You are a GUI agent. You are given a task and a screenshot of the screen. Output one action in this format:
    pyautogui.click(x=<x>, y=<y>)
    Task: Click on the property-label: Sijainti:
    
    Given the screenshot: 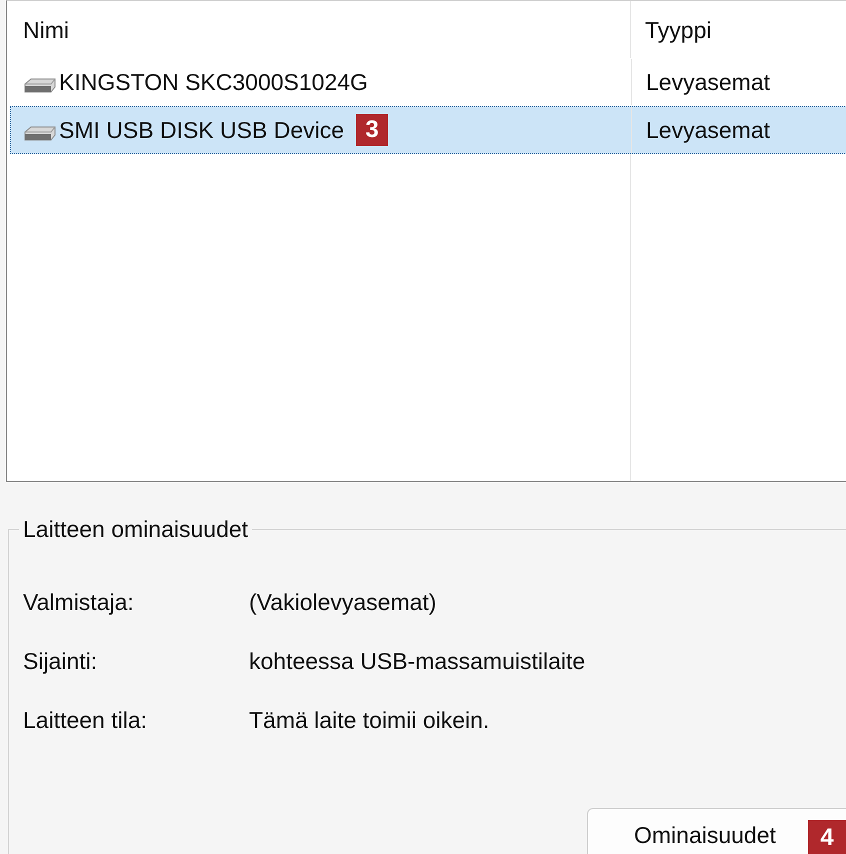 What is the action you would take?
    pyautogui.click(x=60, y=661)
    